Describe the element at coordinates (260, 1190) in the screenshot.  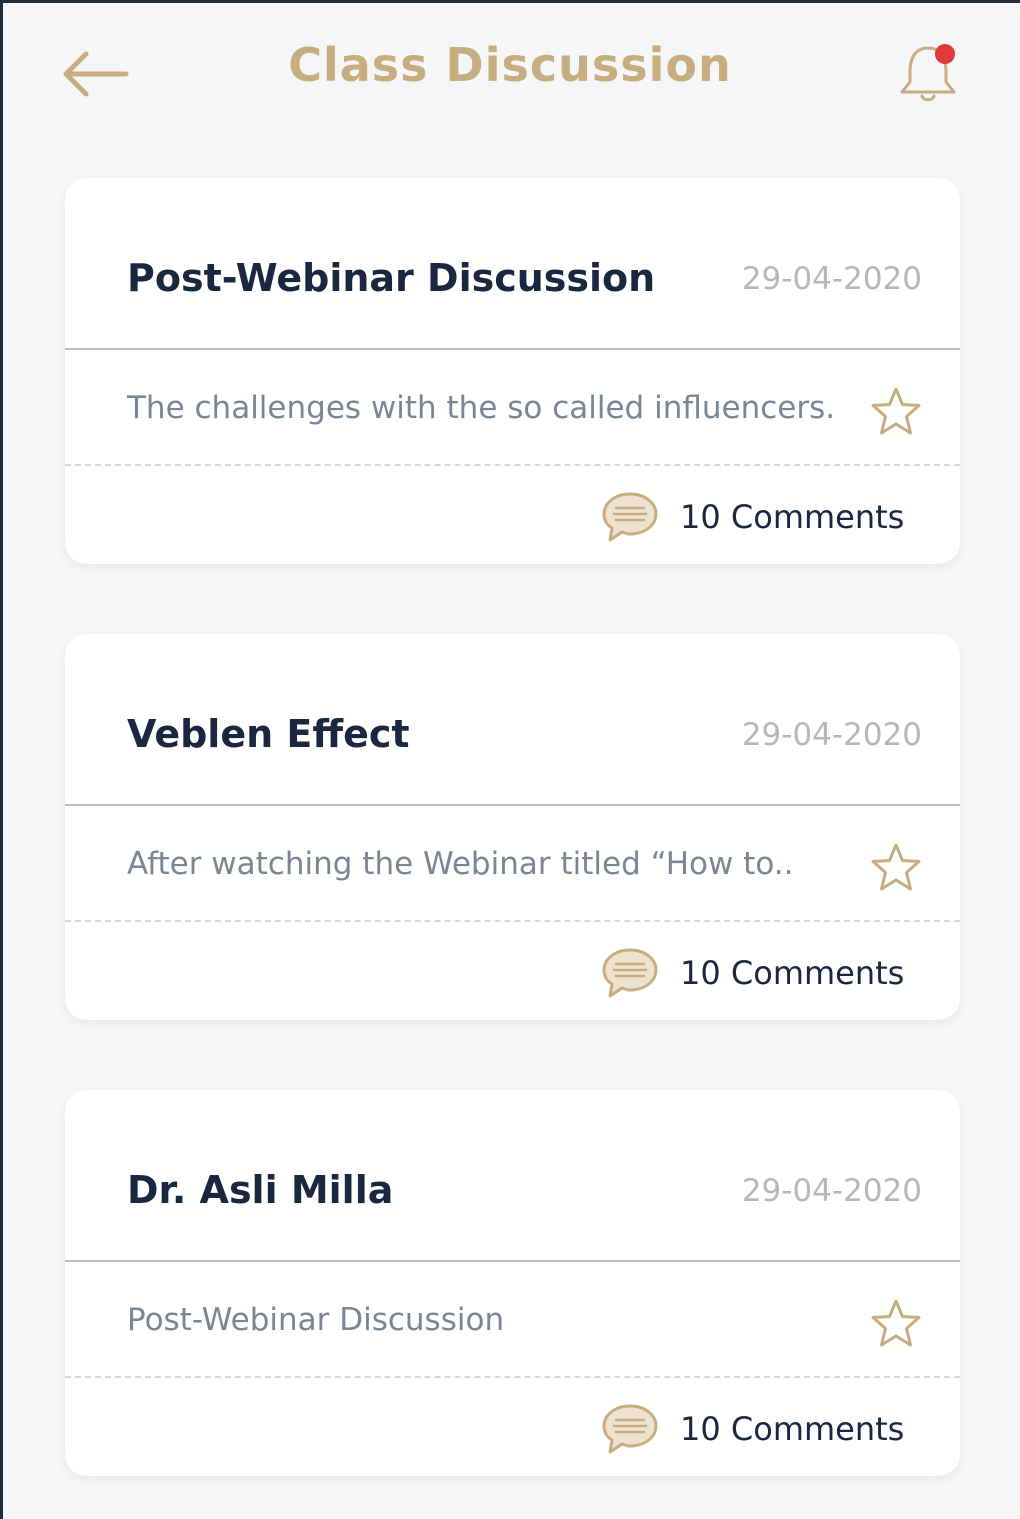
I see `discussion-title: Dr. Asli Milla` at that location.